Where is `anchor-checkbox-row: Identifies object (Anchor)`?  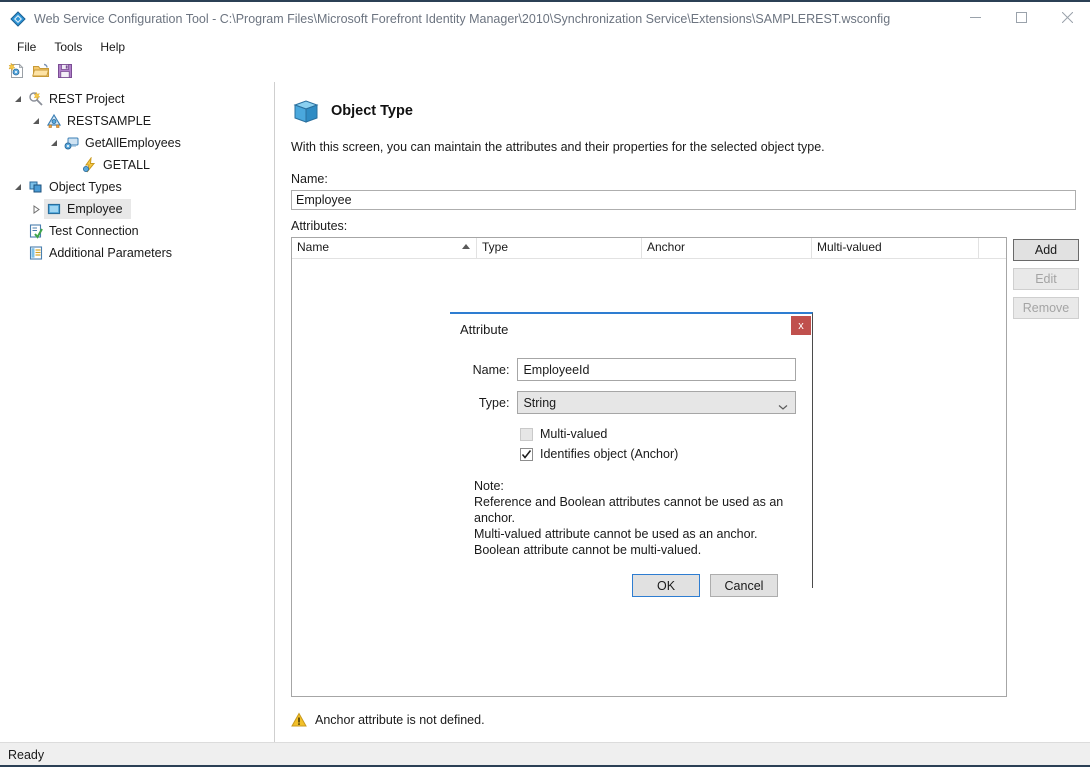
anchor-checkbox-row: Identifies object (Anchor) is located at coordinates (658, 454).